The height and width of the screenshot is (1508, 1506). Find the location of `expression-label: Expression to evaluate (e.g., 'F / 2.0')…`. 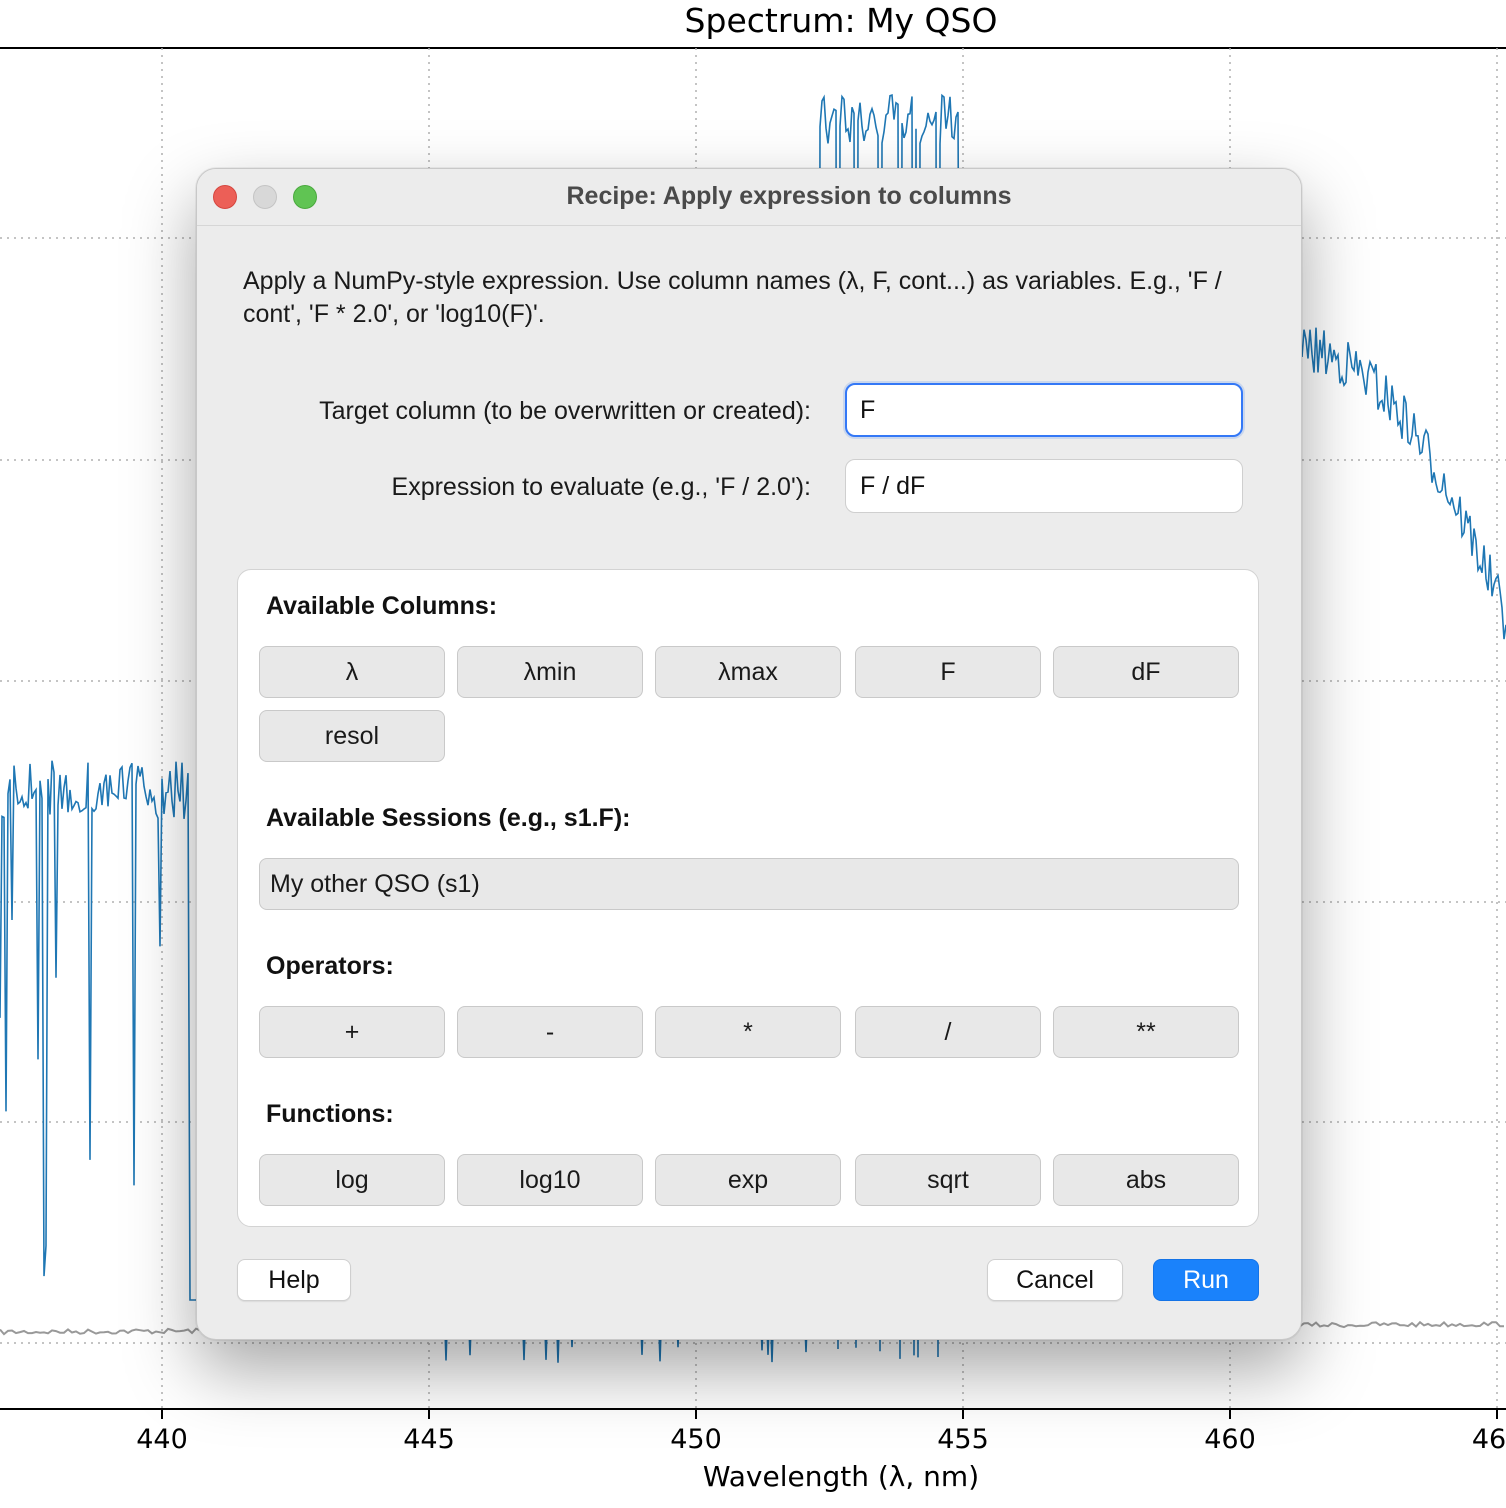

expression-label: Expression to evaluate (e.g., 'F / 2.0')… is located at coordinates (601, 487).